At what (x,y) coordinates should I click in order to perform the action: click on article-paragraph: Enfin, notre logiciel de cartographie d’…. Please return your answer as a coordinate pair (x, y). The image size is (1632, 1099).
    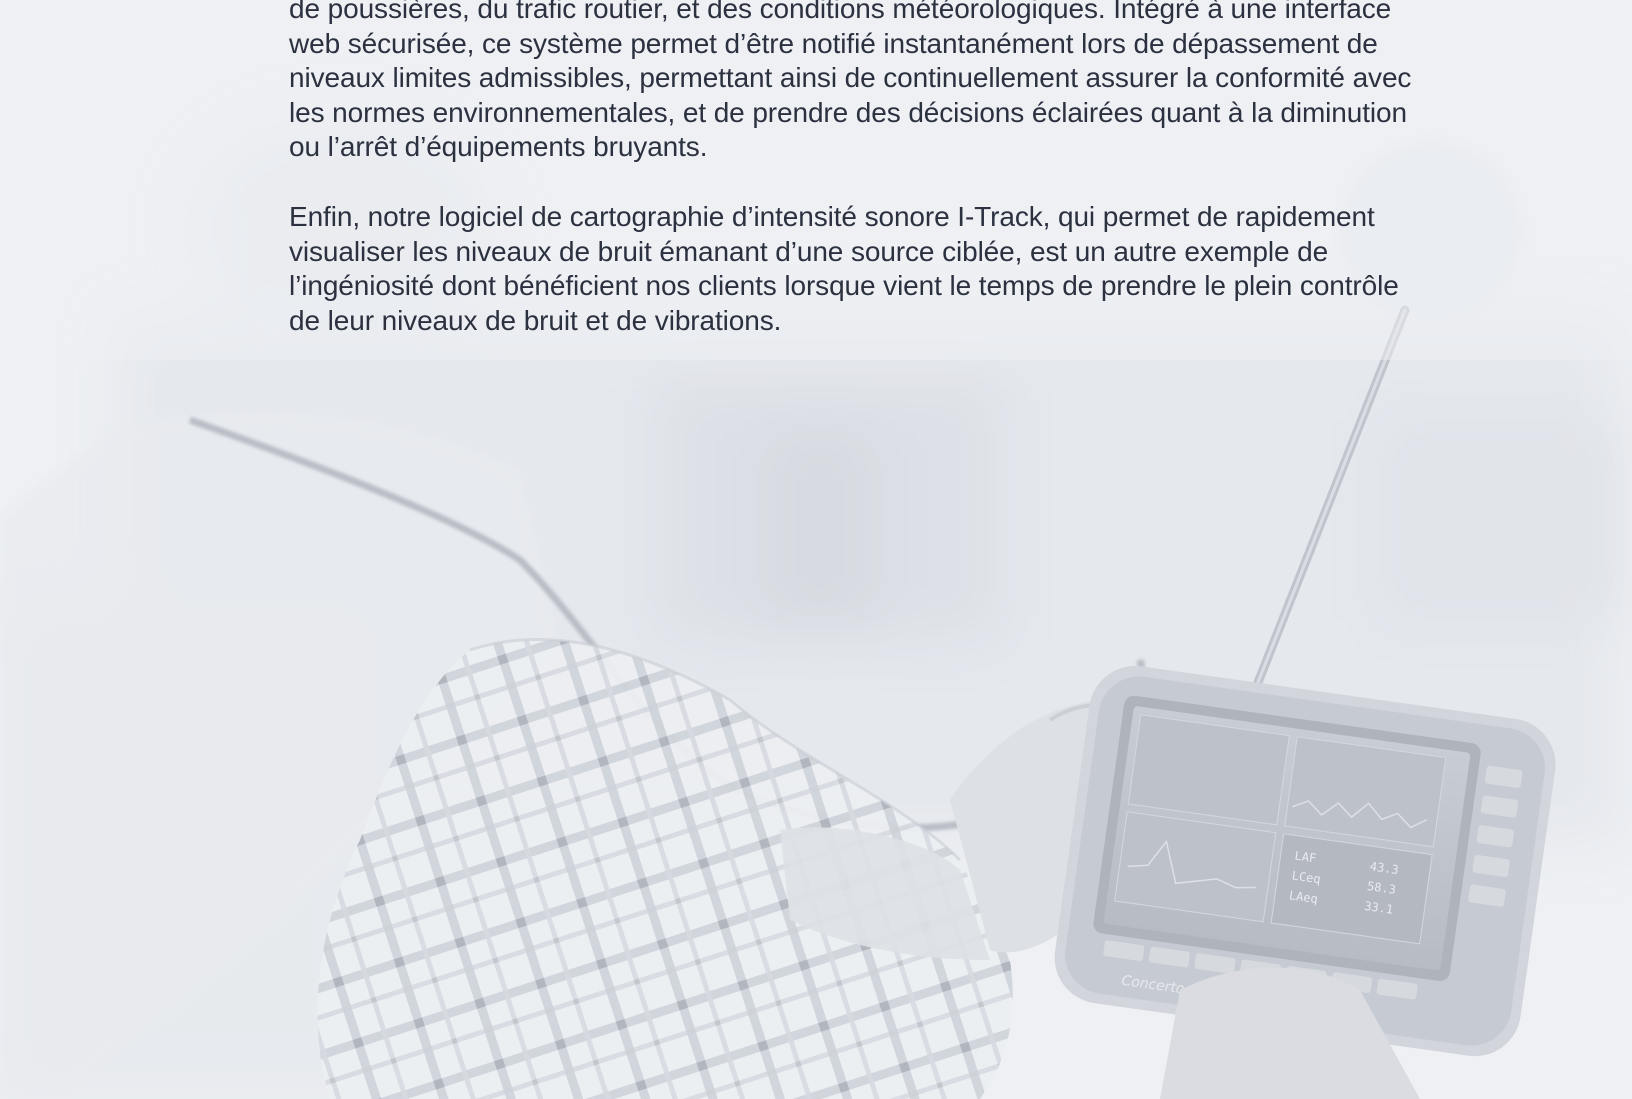
    Looking at the image, I should click on (844, 268).